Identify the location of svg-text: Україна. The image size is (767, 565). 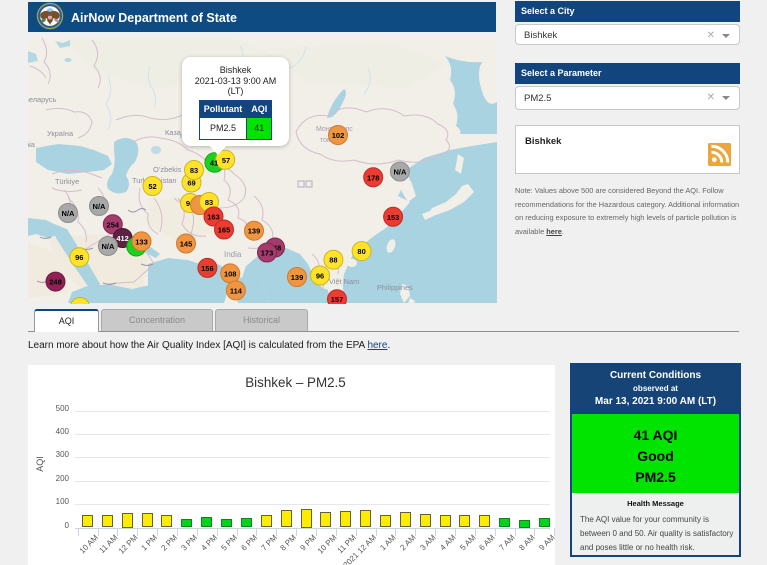
(60, 133).